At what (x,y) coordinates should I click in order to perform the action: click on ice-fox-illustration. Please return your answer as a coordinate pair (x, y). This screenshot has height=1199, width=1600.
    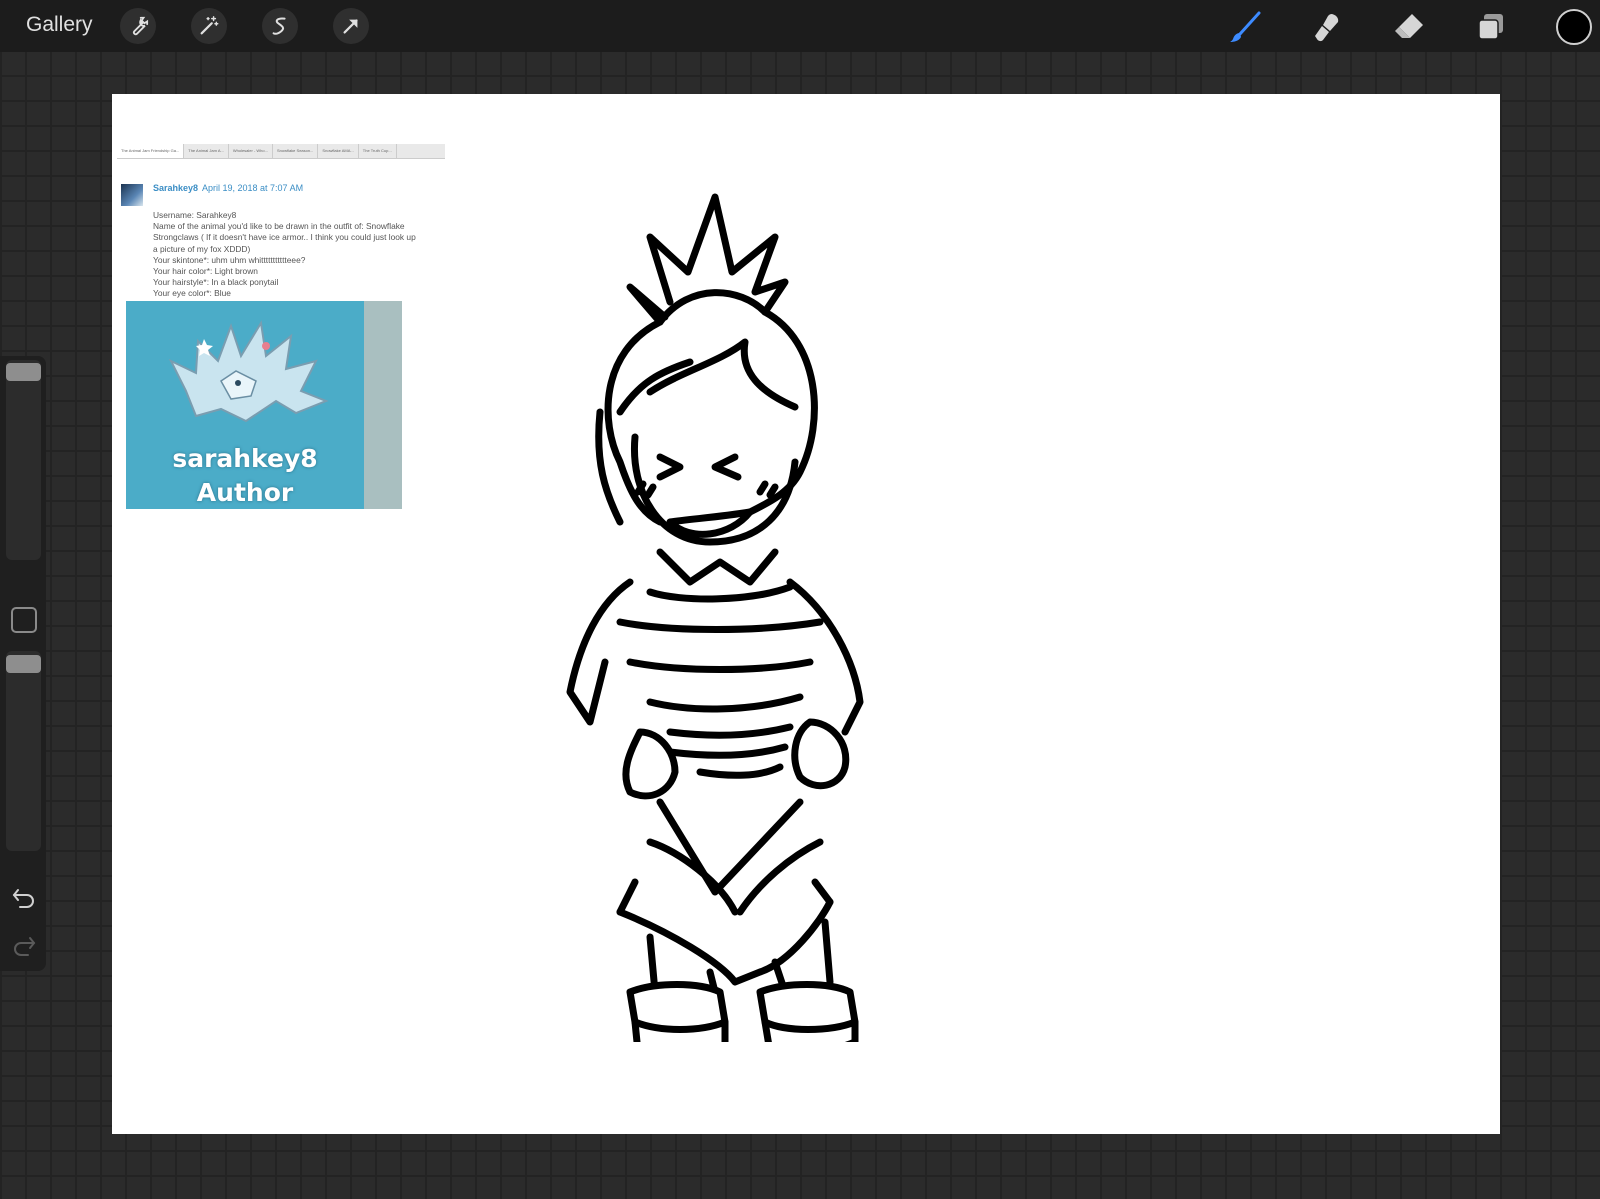
    Looking at the image, I should click on (248, 371).